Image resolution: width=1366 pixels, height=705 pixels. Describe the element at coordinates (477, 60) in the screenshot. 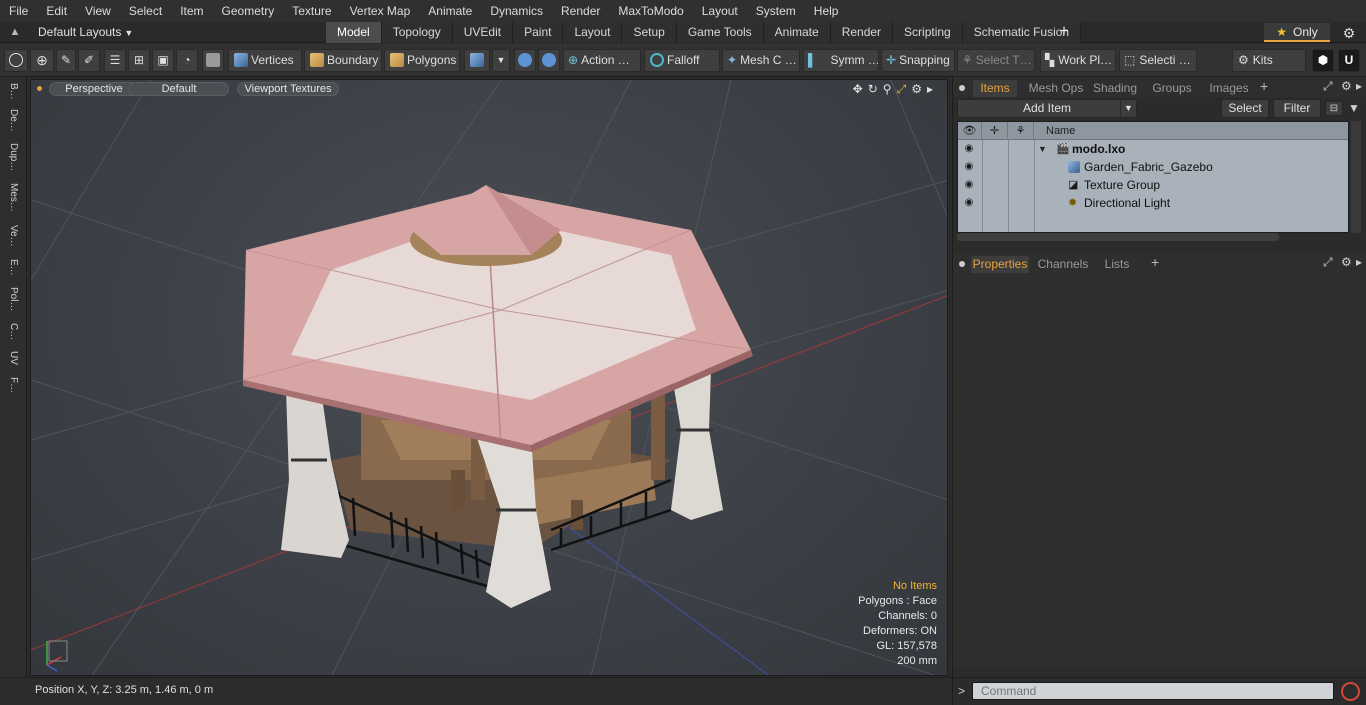

I see `material-mode-button` at that location.